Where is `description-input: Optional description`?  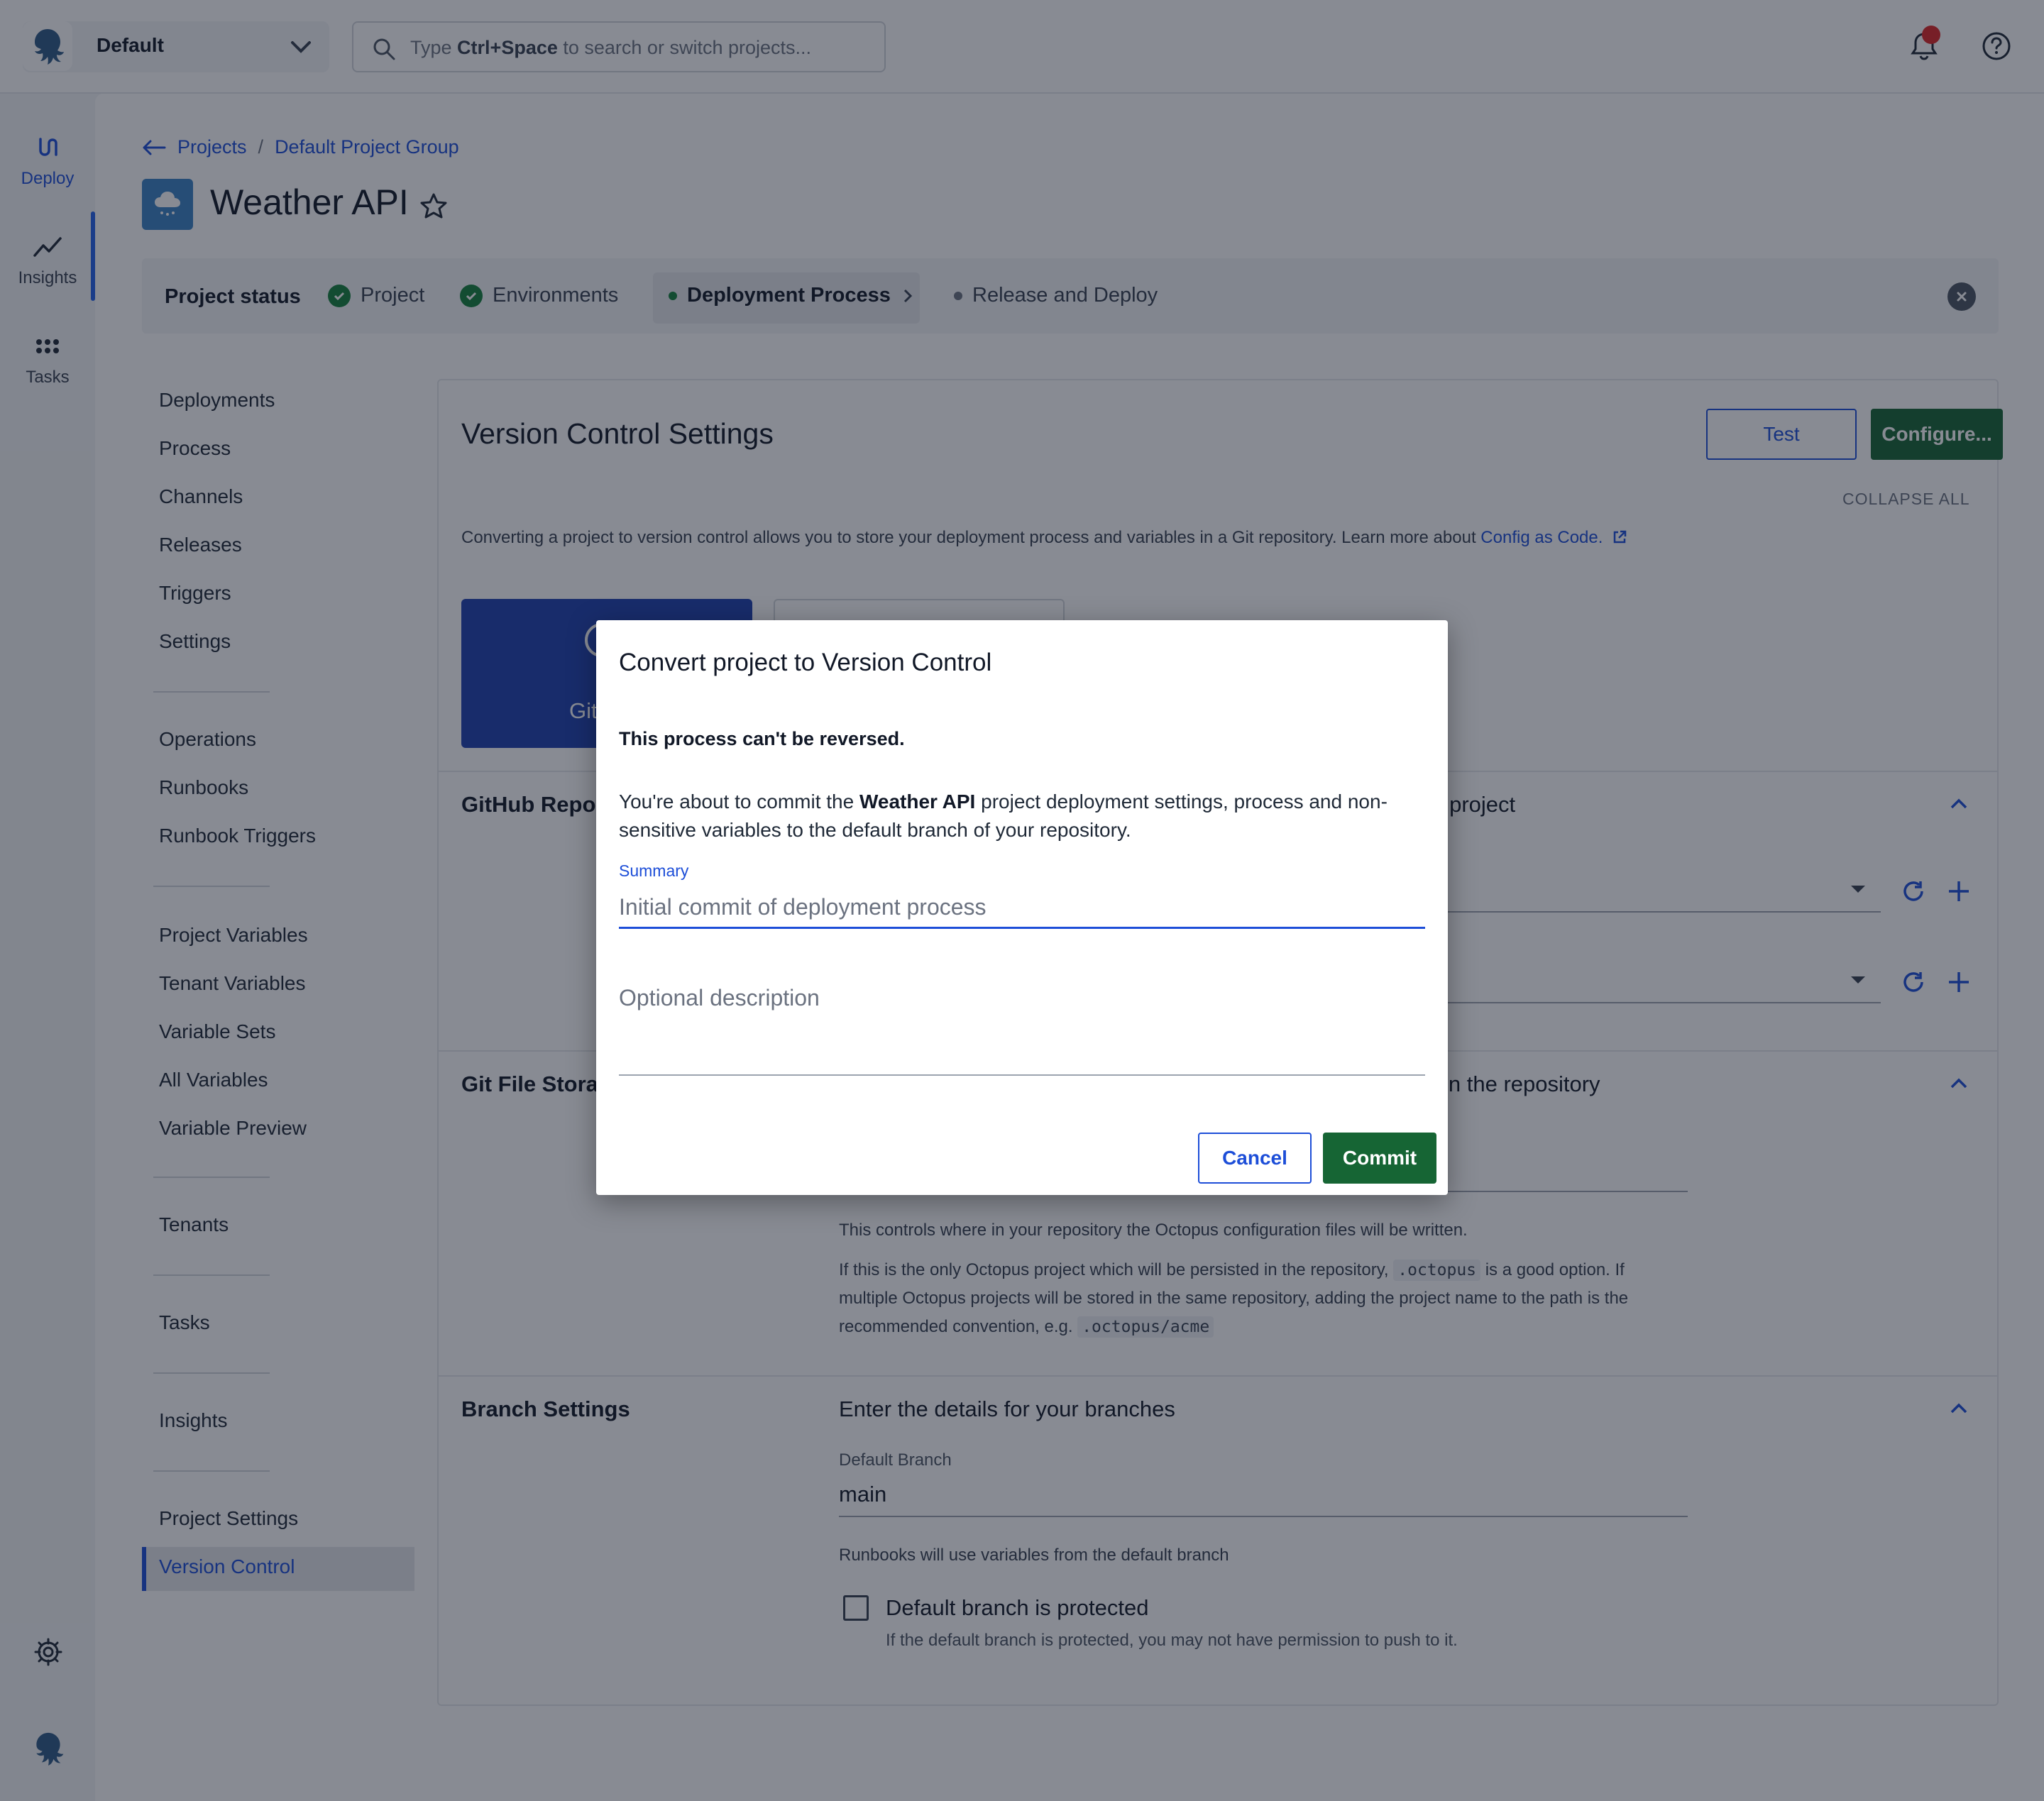 description-input: Optional description is located at coordinates (719, 998).